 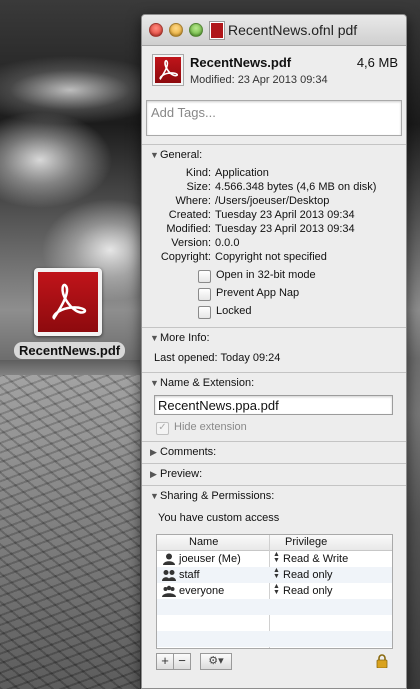 I want to click on table-row: staff ▲ ▼ Read only, so click(x=274, y=575).